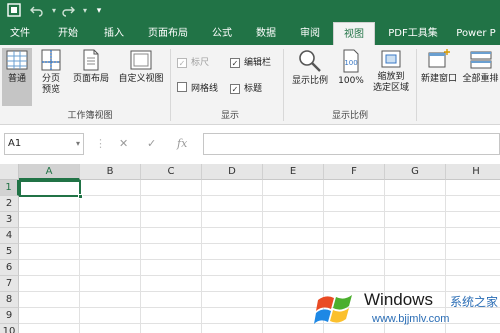 The image size is (500, 333). I want to click on page-layout-view-button: 页面布局, so click(91, 77).